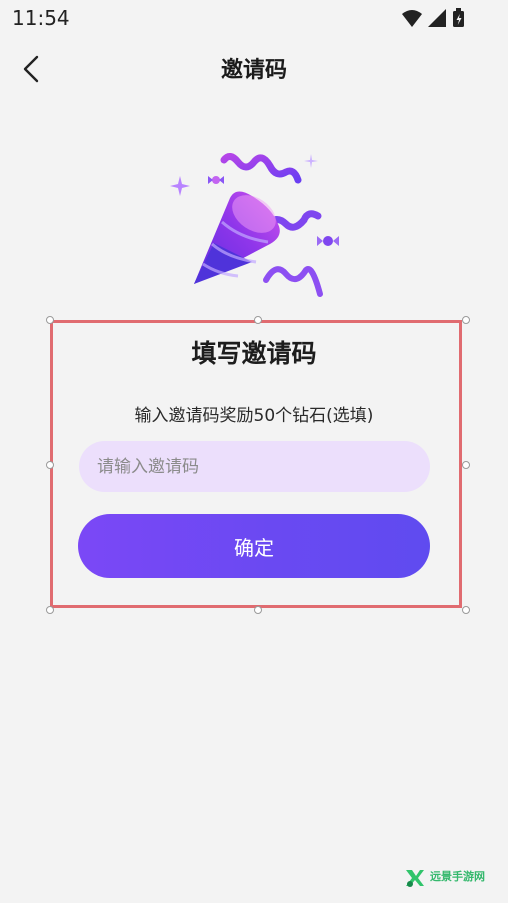 Image resolution: width=508 pixels, height=903 pixels. Describe the element at coordinates (254, 225) in the screenshot. I see `party-popper-icon` at that location.